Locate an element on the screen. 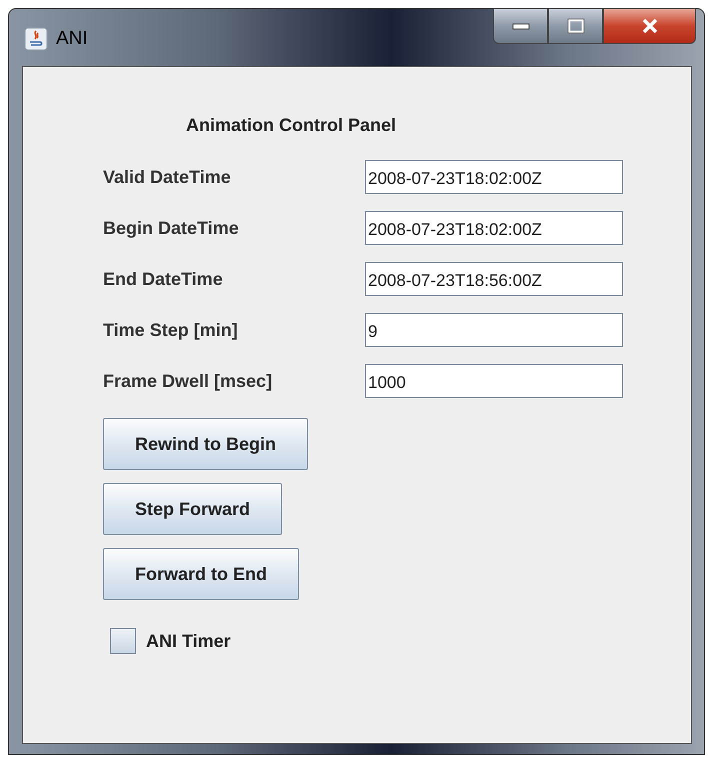 The height and width of the screenshot is (763, 713). minimize-icon is located at coordinates (520, 26).